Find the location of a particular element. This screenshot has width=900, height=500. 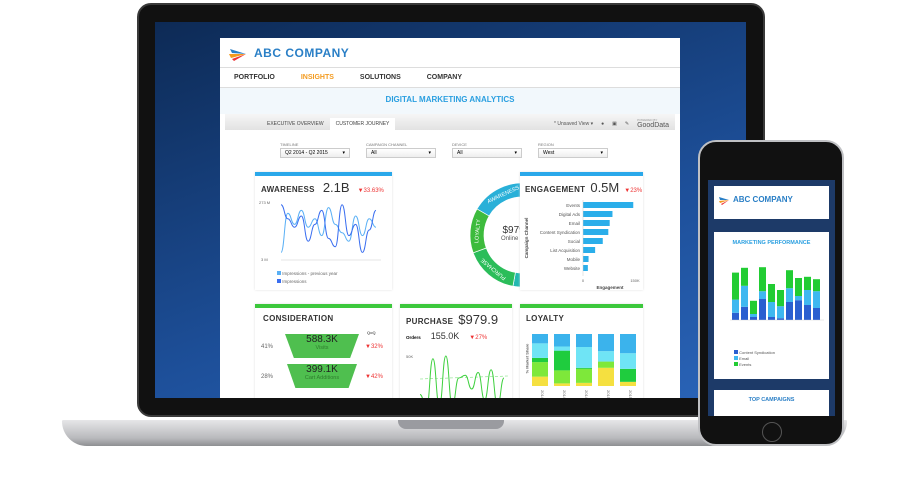

phone-header: ABC COMPANY is located at coordinates (771, 202).